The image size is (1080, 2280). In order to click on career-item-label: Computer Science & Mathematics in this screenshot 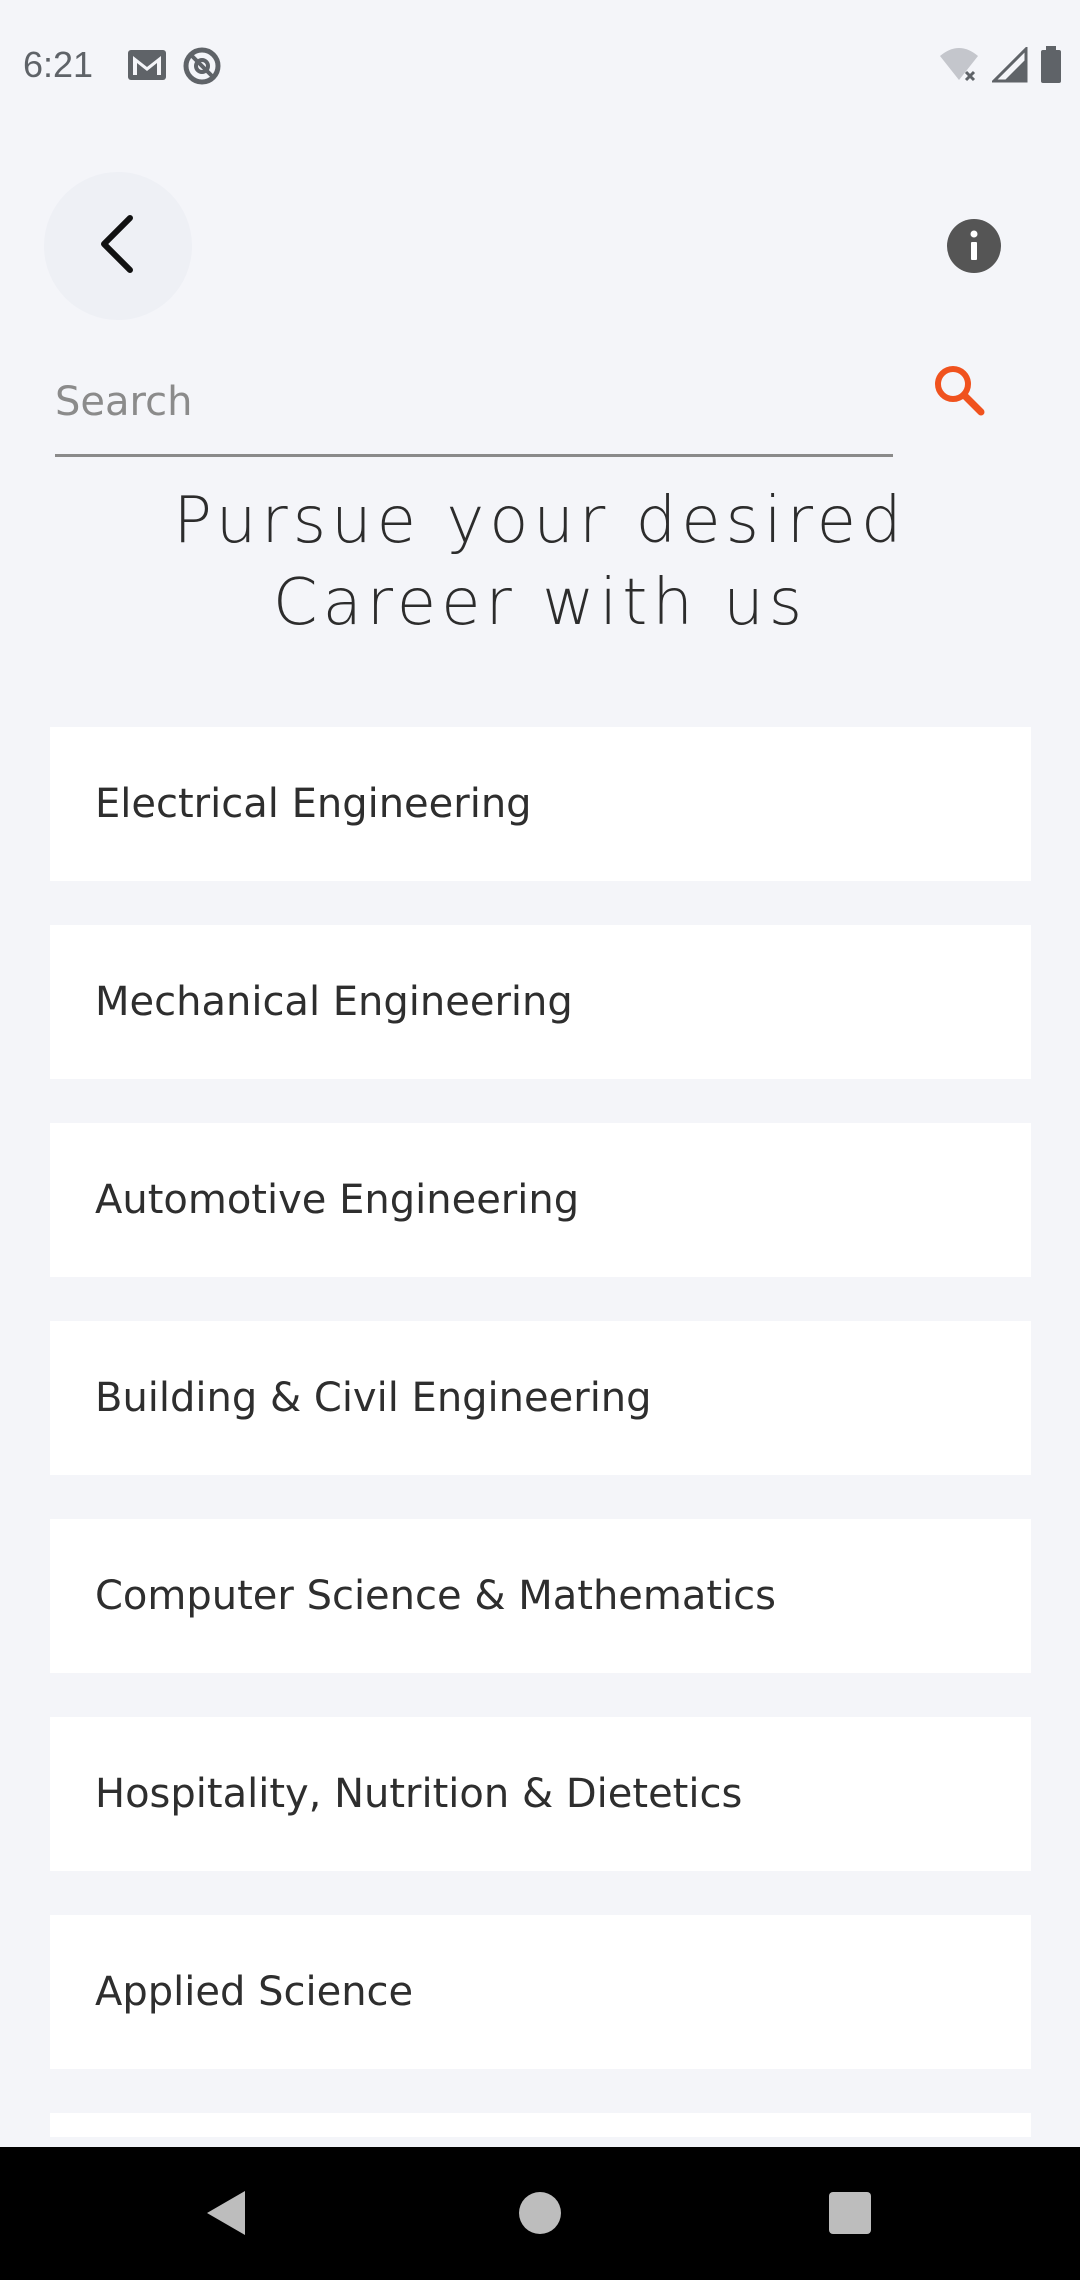, I will do `click(436, 1596)`.